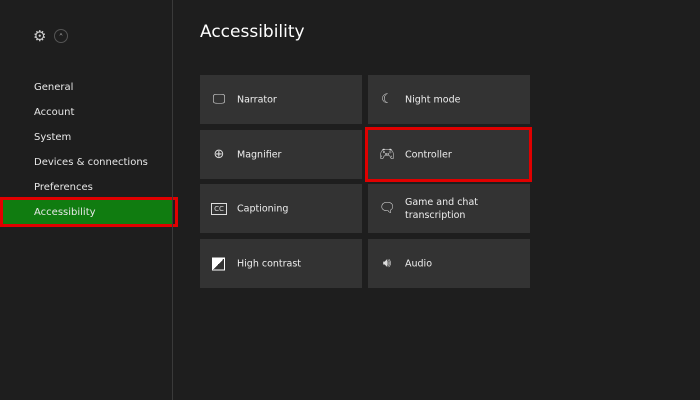  I want to click on tile-narrator: 🖵 Narrator, so click(281, 99).